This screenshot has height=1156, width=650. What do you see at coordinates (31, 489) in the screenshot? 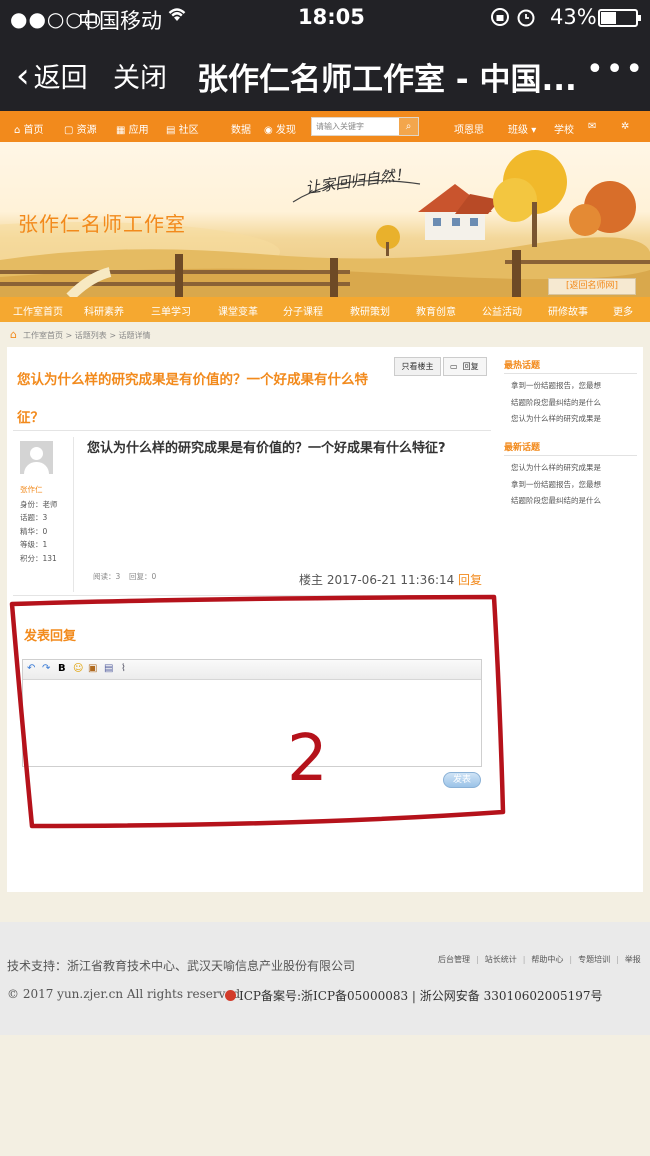
I see `author-name: 张作仁` at bounding box center [31, 489].